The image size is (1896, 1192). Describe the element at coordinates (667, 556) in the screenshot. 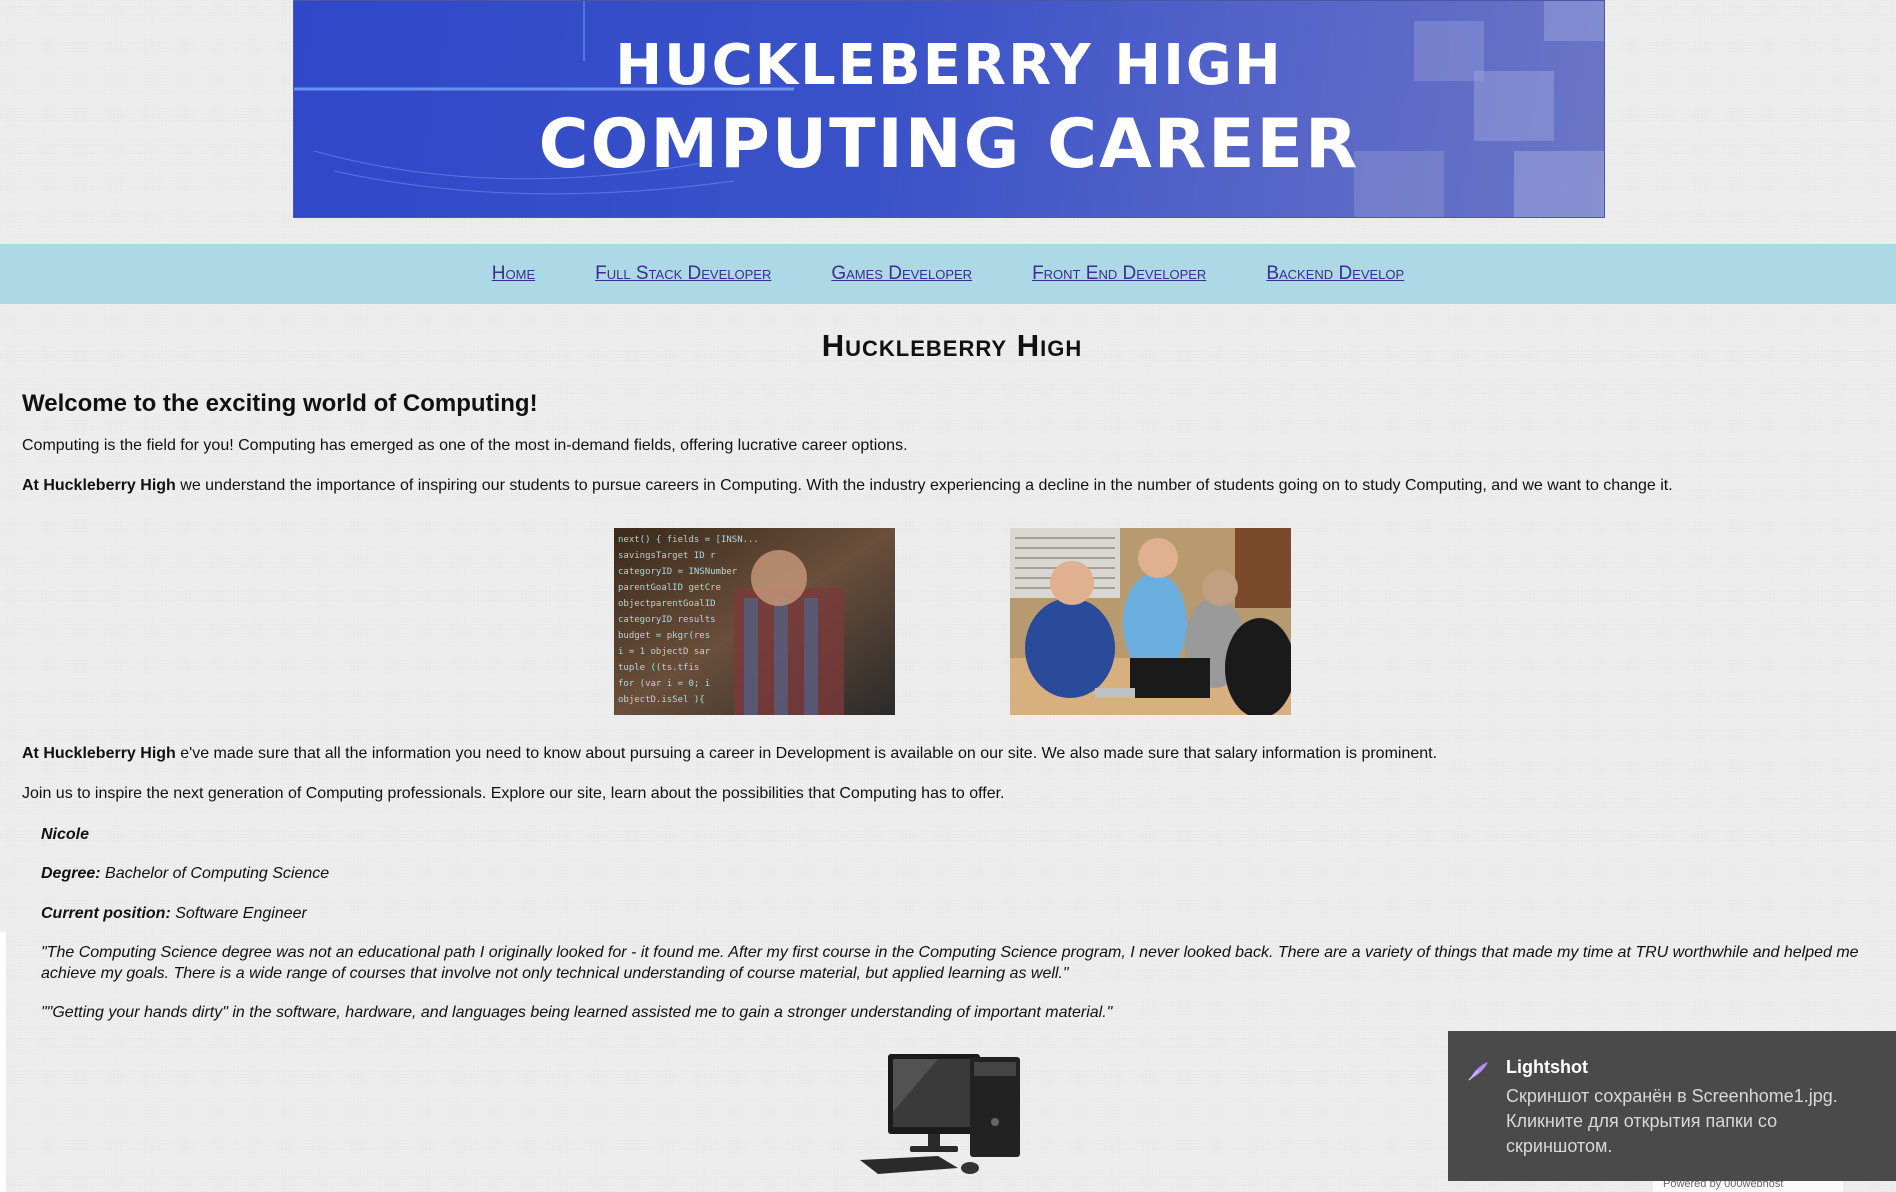

I see `svg-text: savingsTarget ID r` at that location.